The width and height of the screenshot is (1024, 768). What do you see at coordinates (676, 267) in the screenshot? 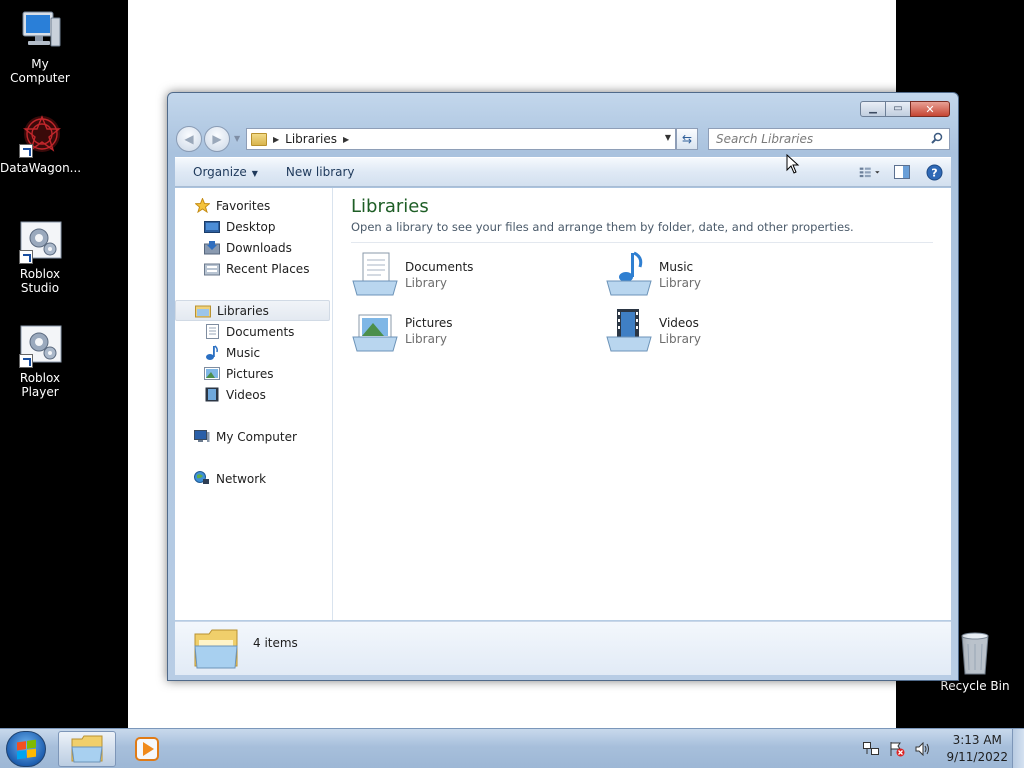
I see `library-name: Music` at bounding box center [676, 267].